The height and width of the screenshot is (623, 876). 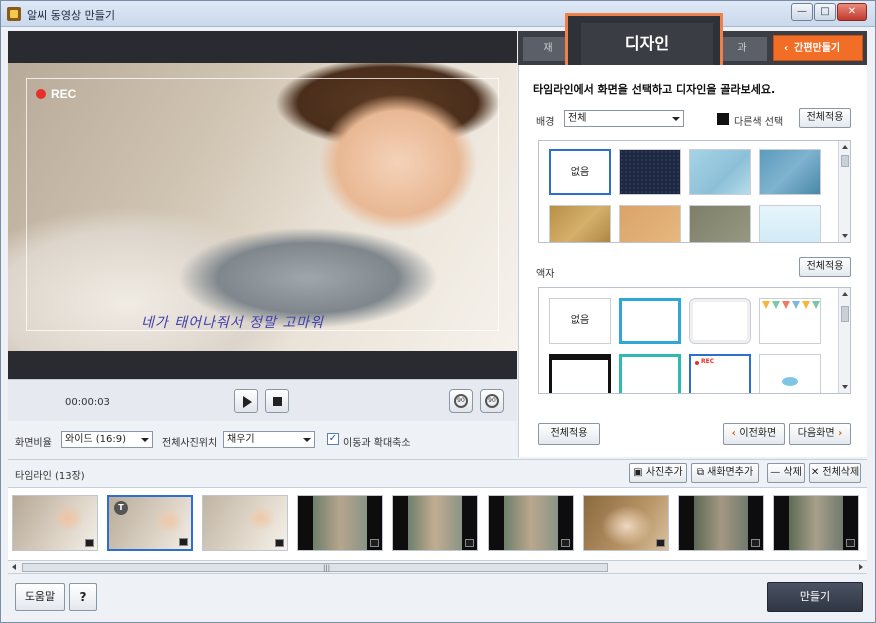 What do you see at coordinates (825, 118) in the screenshot?
I see `background-apply-all-button: 전체적용` at bounding box center [825, 118].